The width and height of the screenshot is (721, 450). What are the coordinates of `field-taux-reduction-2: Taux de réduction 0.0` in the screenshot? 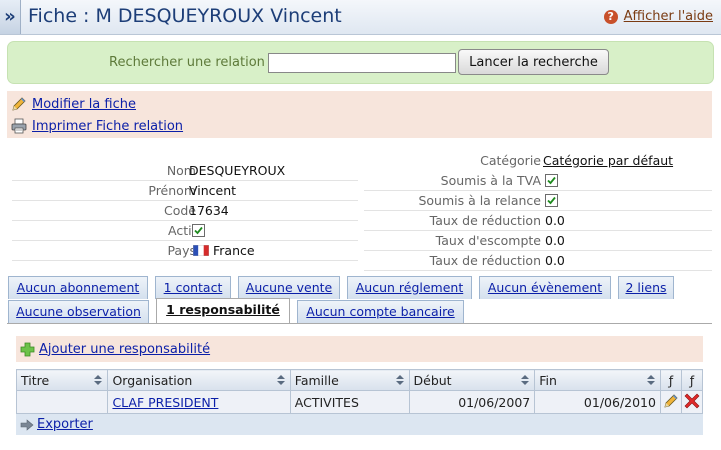 It's located at (538, 260).